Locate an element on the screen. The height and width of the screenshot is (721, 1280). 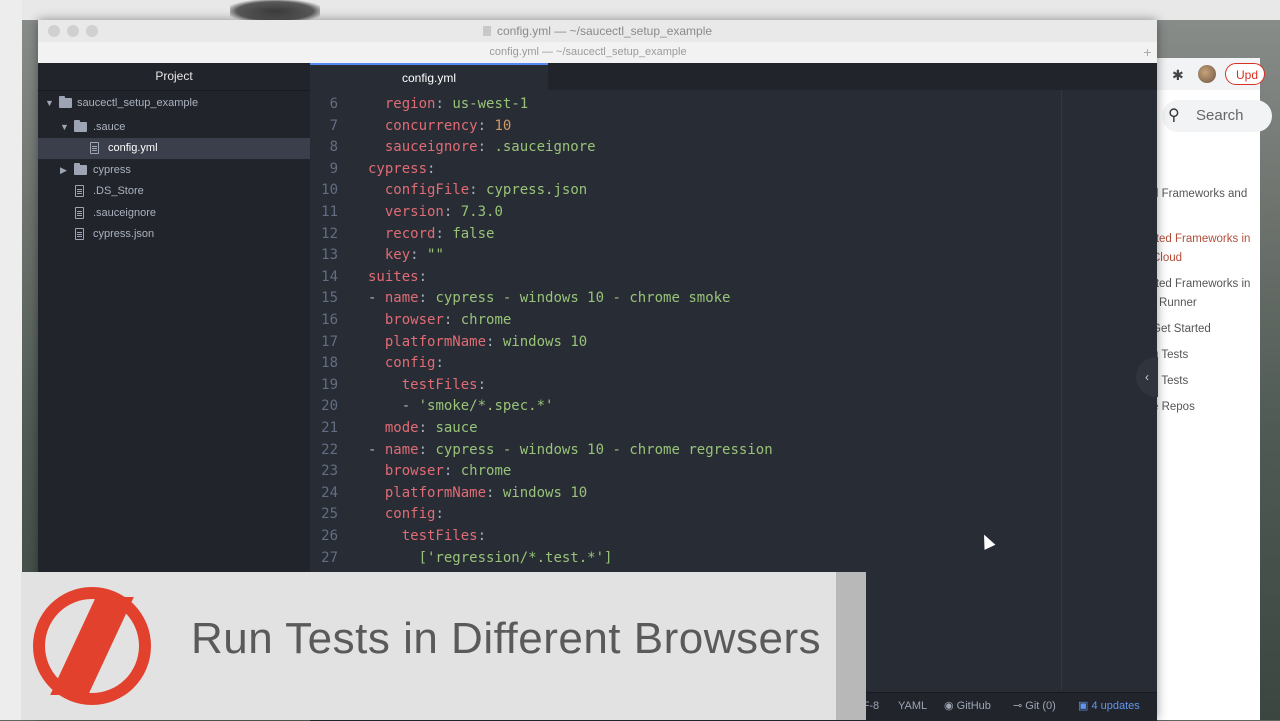
line-number: 22 is located at coordinates (329, 449).